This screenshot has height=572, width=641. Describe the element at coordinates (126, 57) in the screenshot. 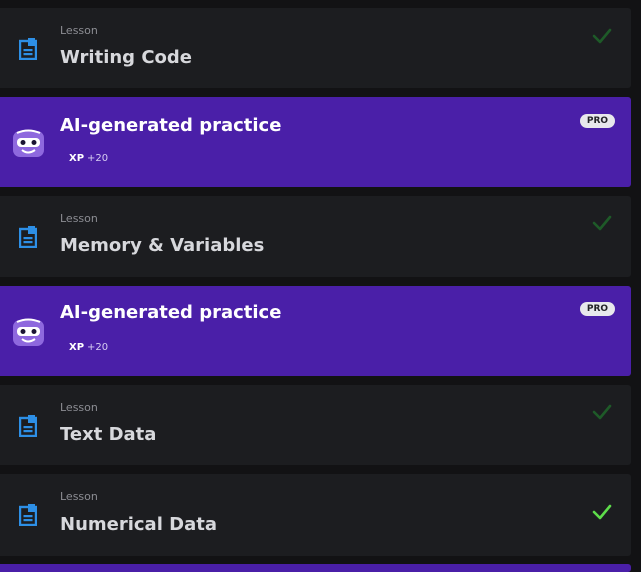

I see `lesson-title: Writing Code` at that location.